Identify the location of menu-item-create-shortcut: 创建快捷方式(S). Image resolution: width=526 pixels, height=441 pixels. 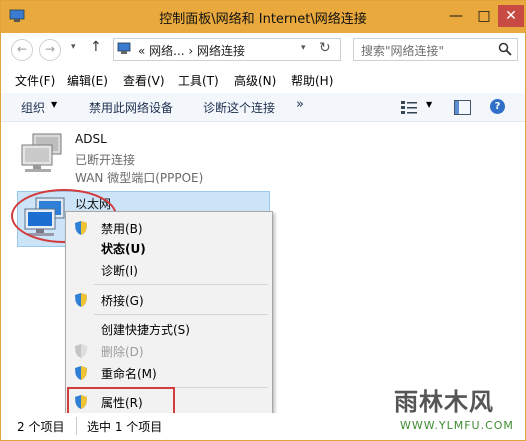
(169, 329).